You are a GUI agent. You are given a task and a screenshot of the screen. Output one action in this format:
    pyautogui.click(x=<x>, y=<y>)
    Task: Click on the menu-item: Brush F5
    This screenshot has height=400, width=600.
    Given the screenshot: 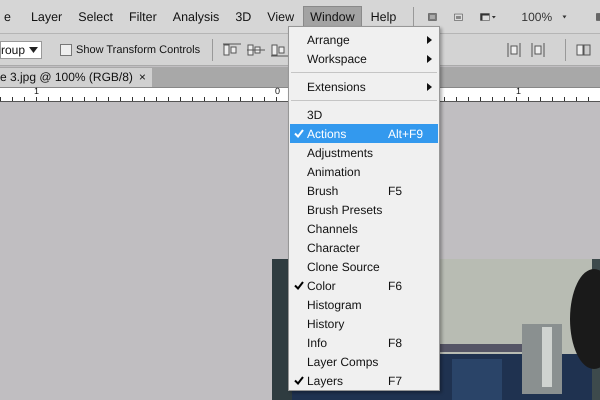 What is the action you would take?
    pyautogui.click(x=364, y=190)
    